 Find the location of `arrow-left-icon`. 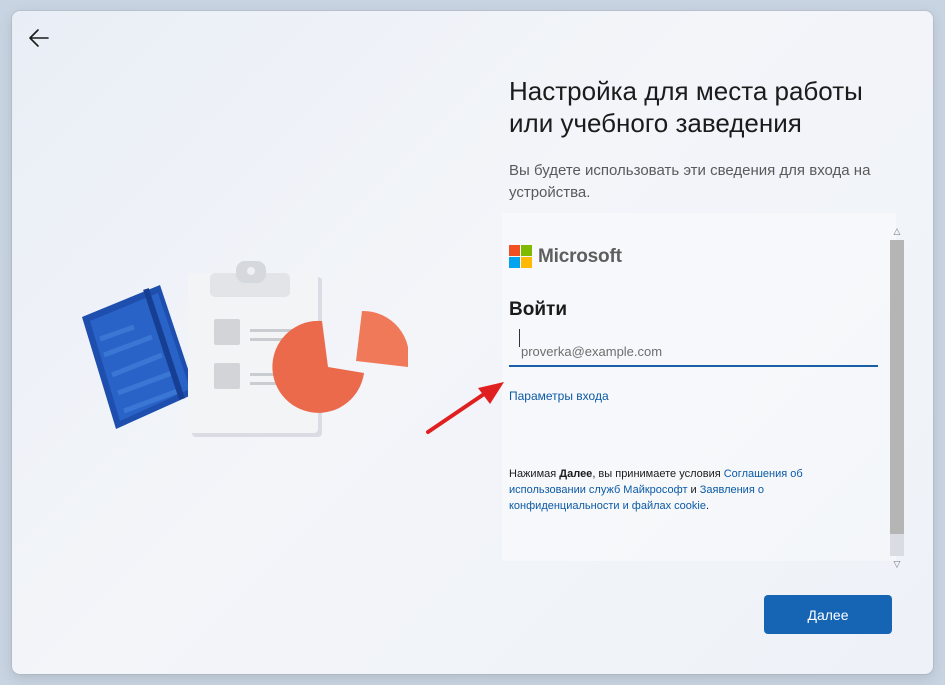

arrow-left-icon is located at coordinates (39, 38).